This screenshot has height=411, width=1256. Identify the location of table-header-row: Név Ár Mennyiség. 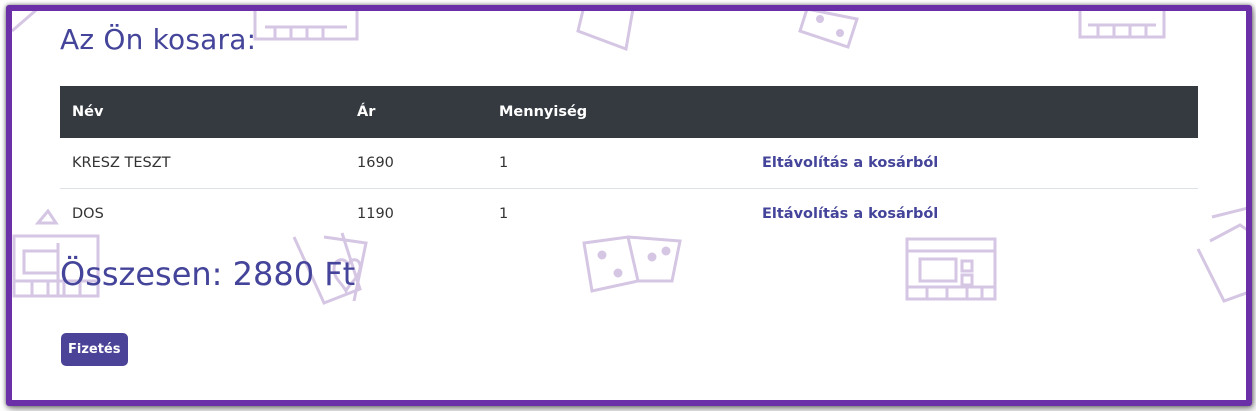
(629, 112).